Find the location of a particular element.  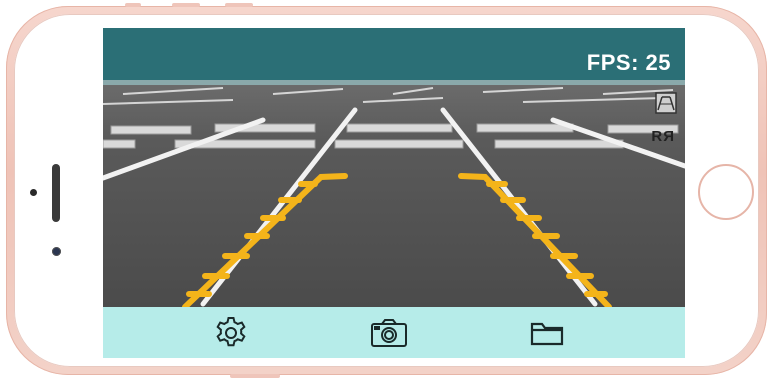

proximity-sensor is located at coordinates (33, 192).